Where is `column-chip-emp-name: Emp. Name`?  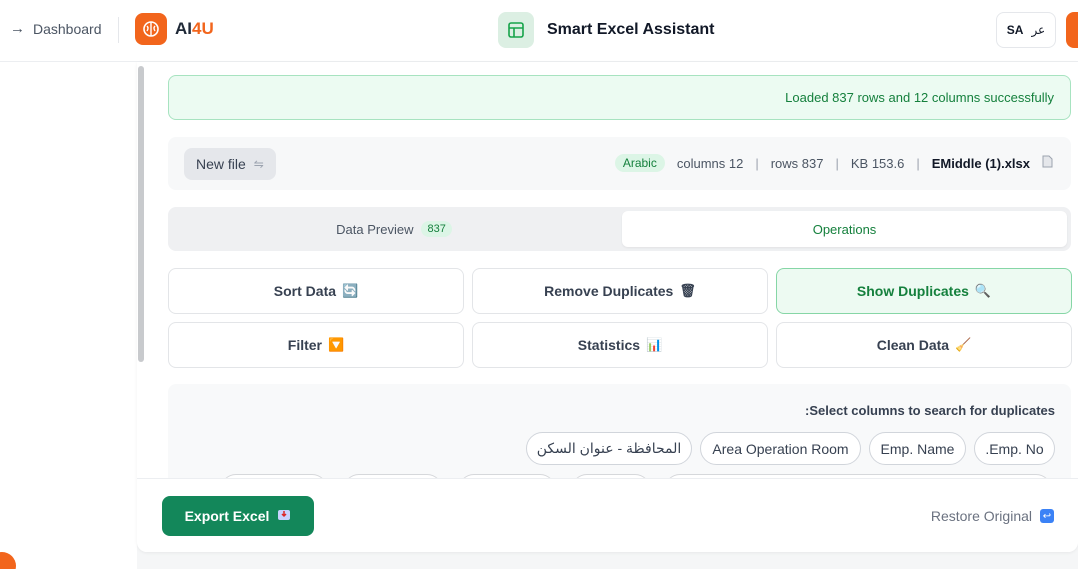
column-chip-emp-name: Emp. Name is located at coordinates (917, 448).